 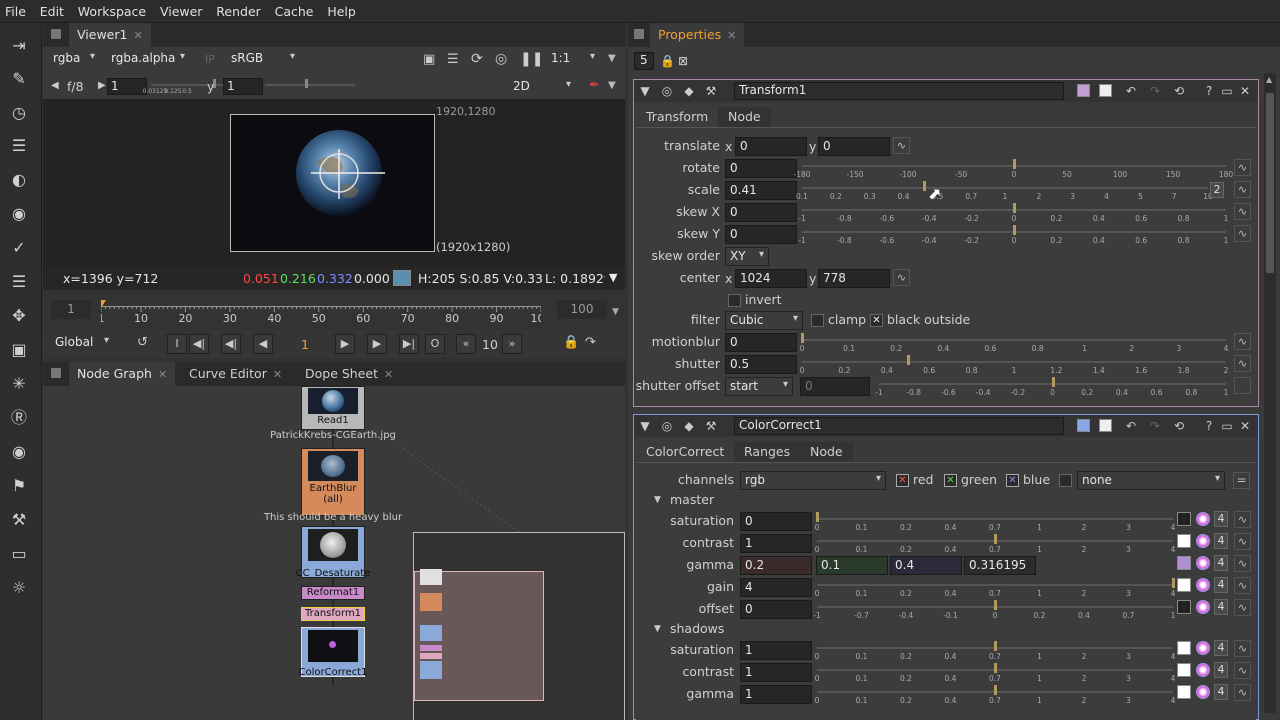 What do you see at coordinates (235, 374) in the screenshot?
I see `tab-curve-editor: Curve Editor ✕` at bounding box center [235, 374].